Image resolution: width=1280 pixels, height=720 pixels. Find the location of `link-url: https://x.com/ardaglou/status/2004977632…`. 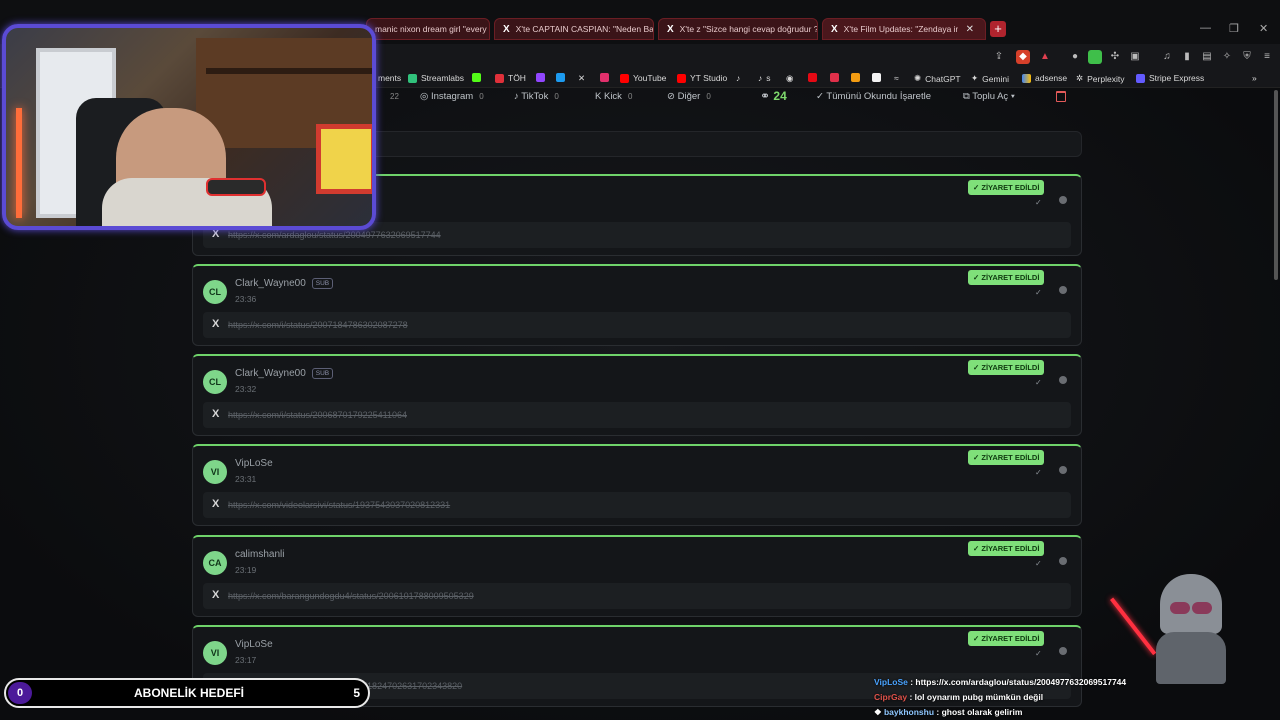

link-url: https://x.com/ardaglou/status/2004977632… is located at coordinates (334, 235).